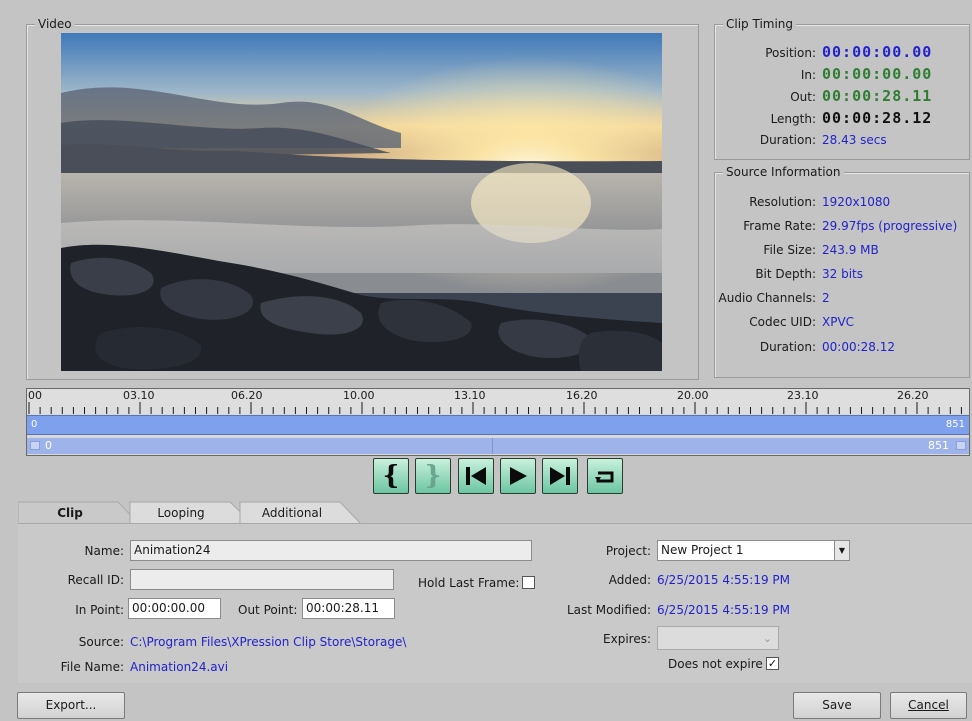 This screenshot has width=972, height=721. What do you see at coordinates (139, 395) in the screenshot?
I see `ruler-label: 03.10` at bounding box center [139, 395].